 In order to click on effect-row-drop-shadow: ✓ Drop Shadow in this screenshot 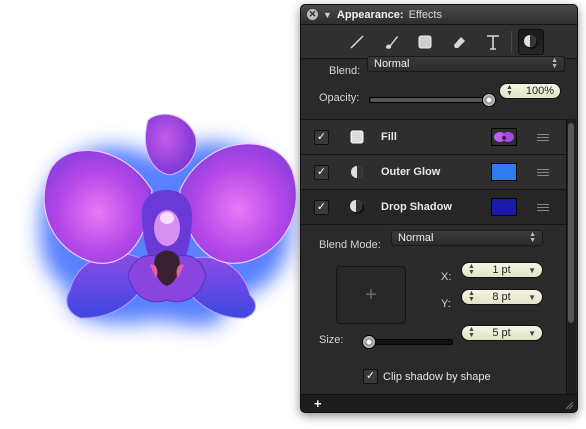, I will do `click(433, 207)`.